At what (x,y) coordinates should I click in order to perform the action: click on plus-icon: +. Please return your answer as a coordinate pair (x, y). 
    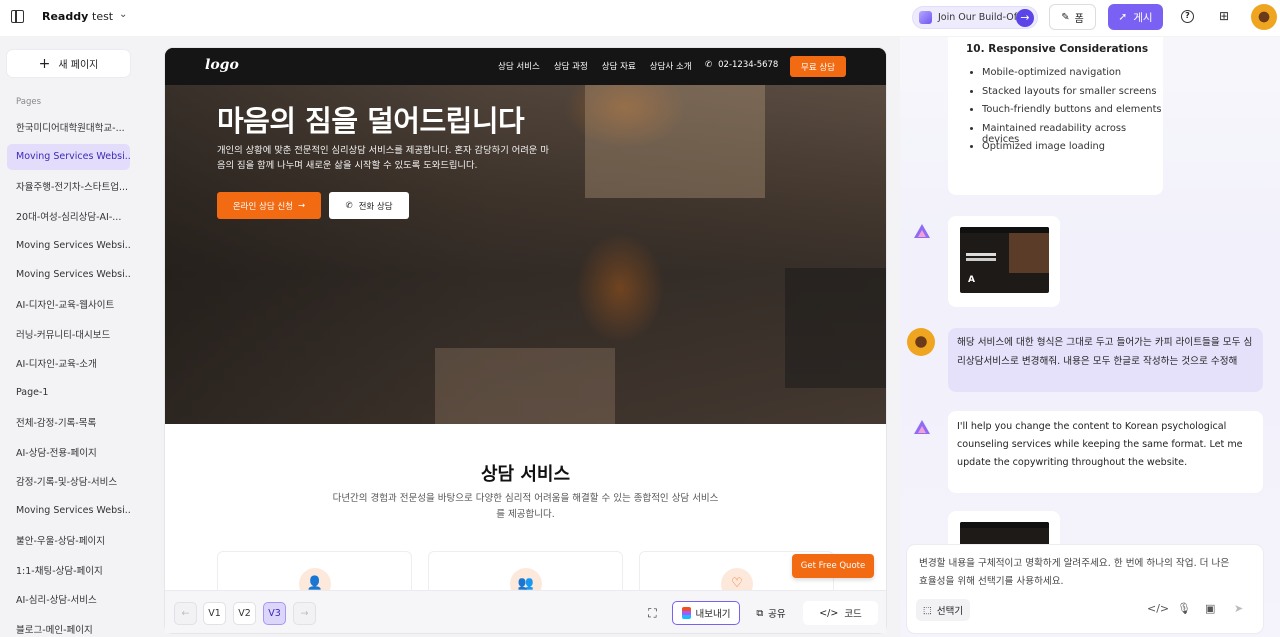
    Looking at the image, I should click on (44, 63).